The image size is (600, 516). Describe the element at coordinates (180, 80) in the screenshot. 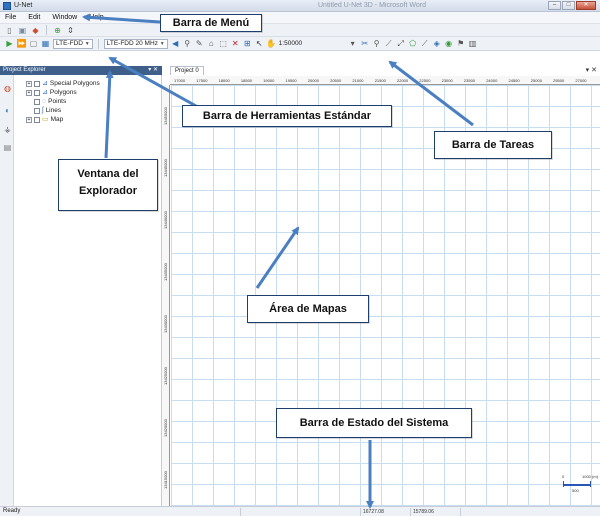

I see `ruler-tick-label: 17000` at that location.